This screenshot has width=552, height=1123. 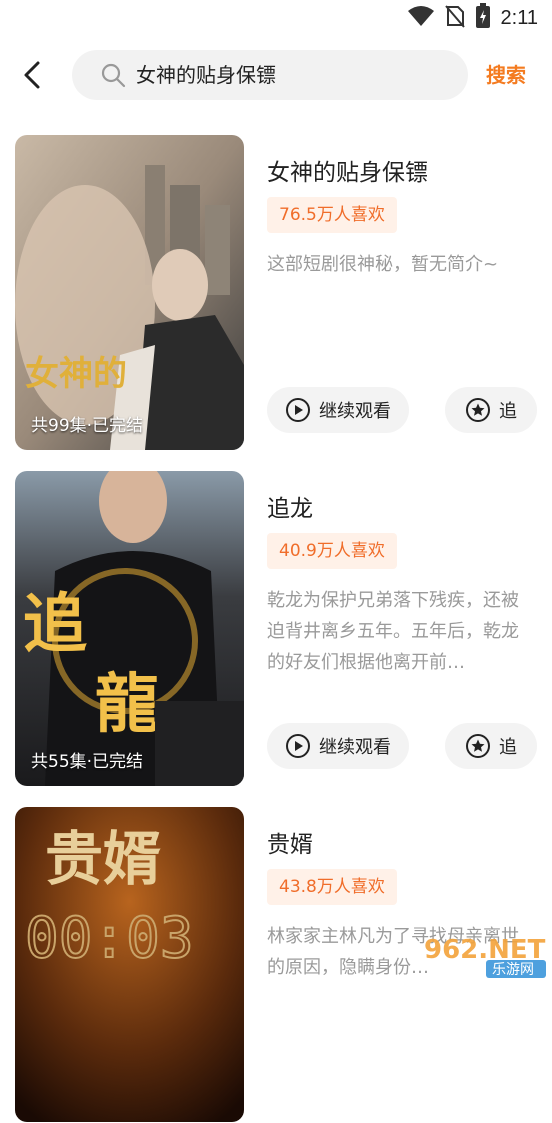 I want to click on drama-title: 贵婿, so click(x=290, y=842).